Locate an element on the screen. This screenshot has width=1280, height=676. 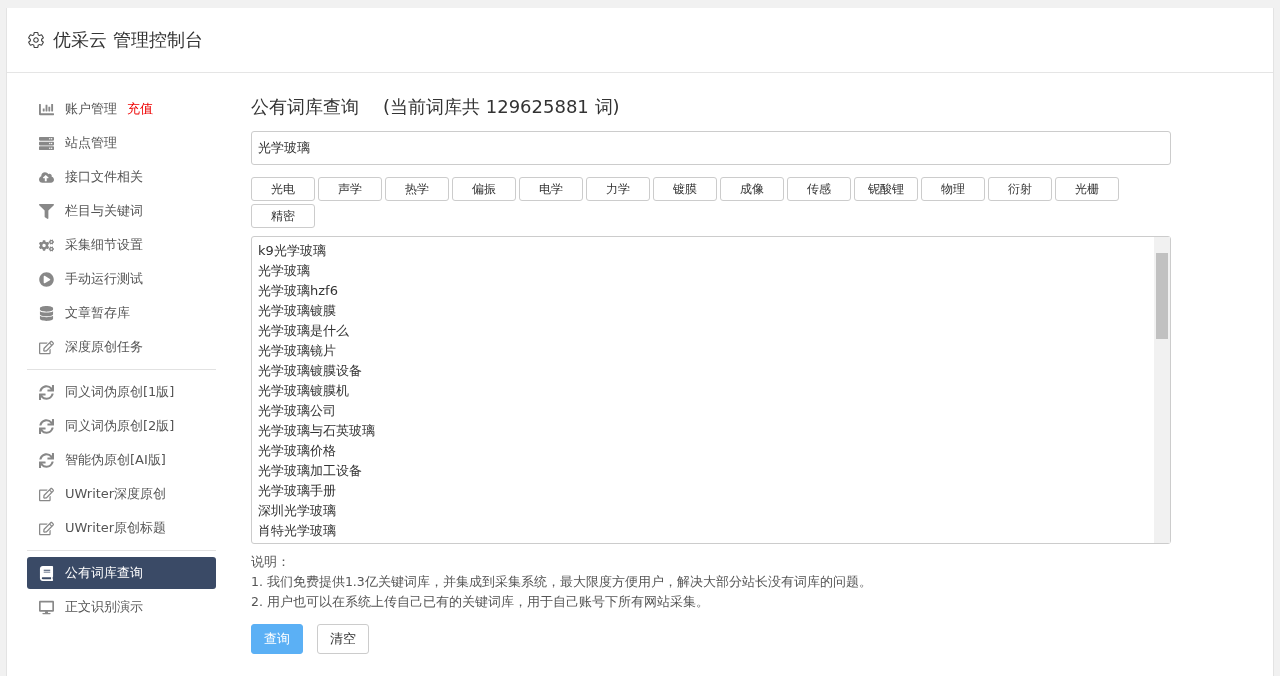
sidebar-label: 公有词库查询 is located at coordinates (104, 573).